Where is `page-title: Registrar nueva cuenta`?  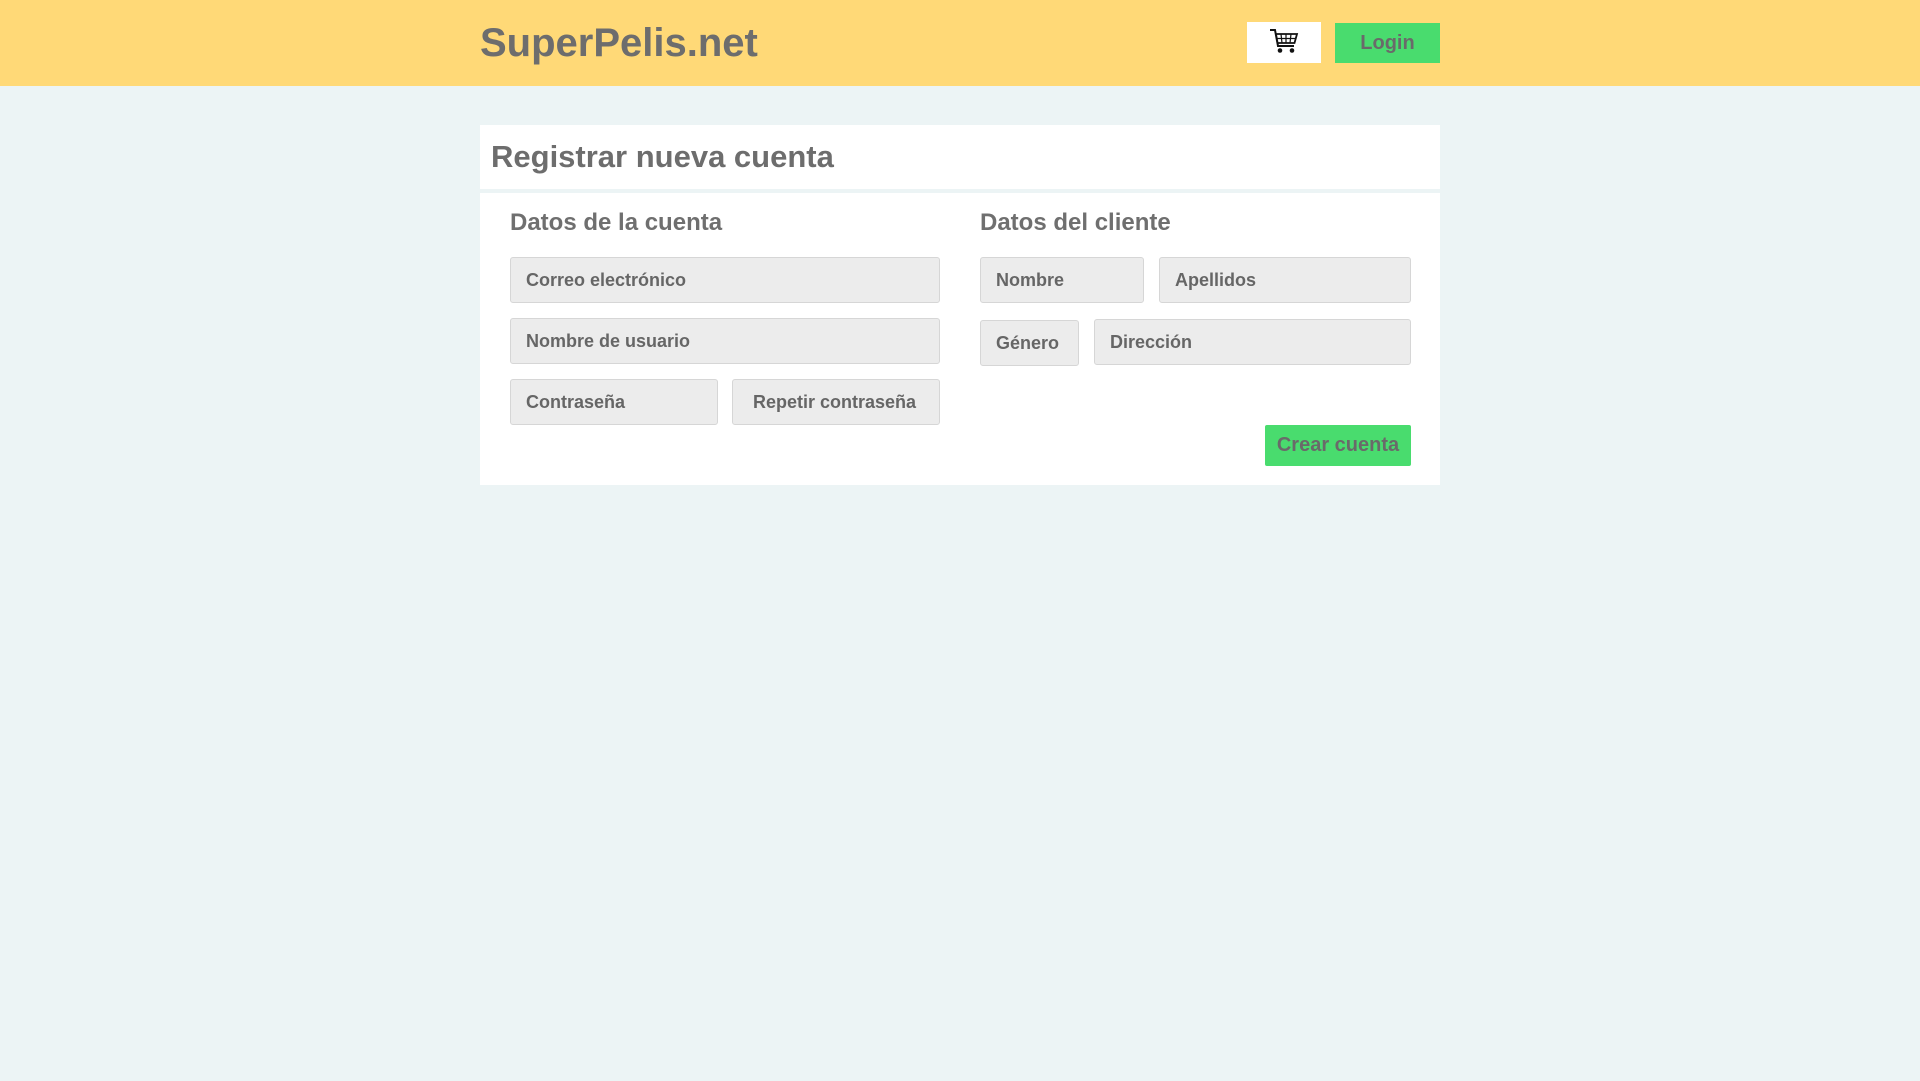
page-title: Registrar nueva cuenta is located at coordinates (662, 156).